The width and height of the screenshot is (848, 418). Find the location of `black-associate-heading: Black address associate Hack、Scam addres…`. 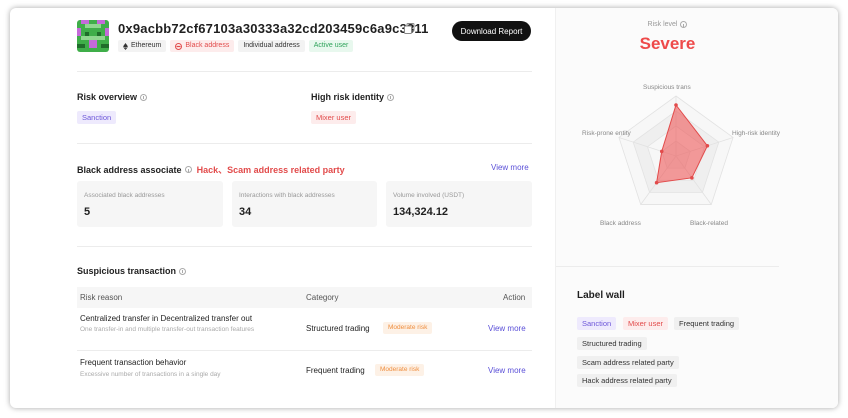

black-associate-heading: Black address associate Hack、Scam addres… is located at coordinates (211, 170).